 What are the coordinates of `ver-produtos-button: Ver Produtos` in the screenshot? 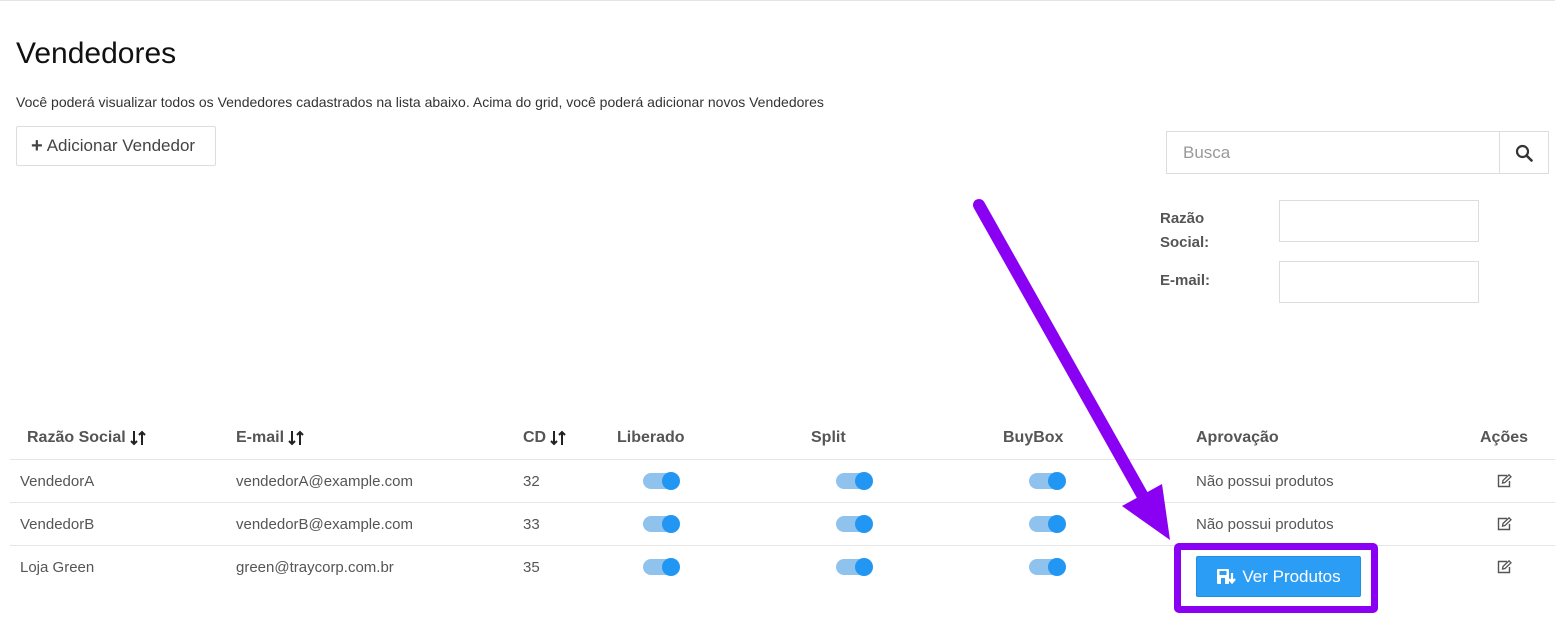 It's located at (1278, 576).